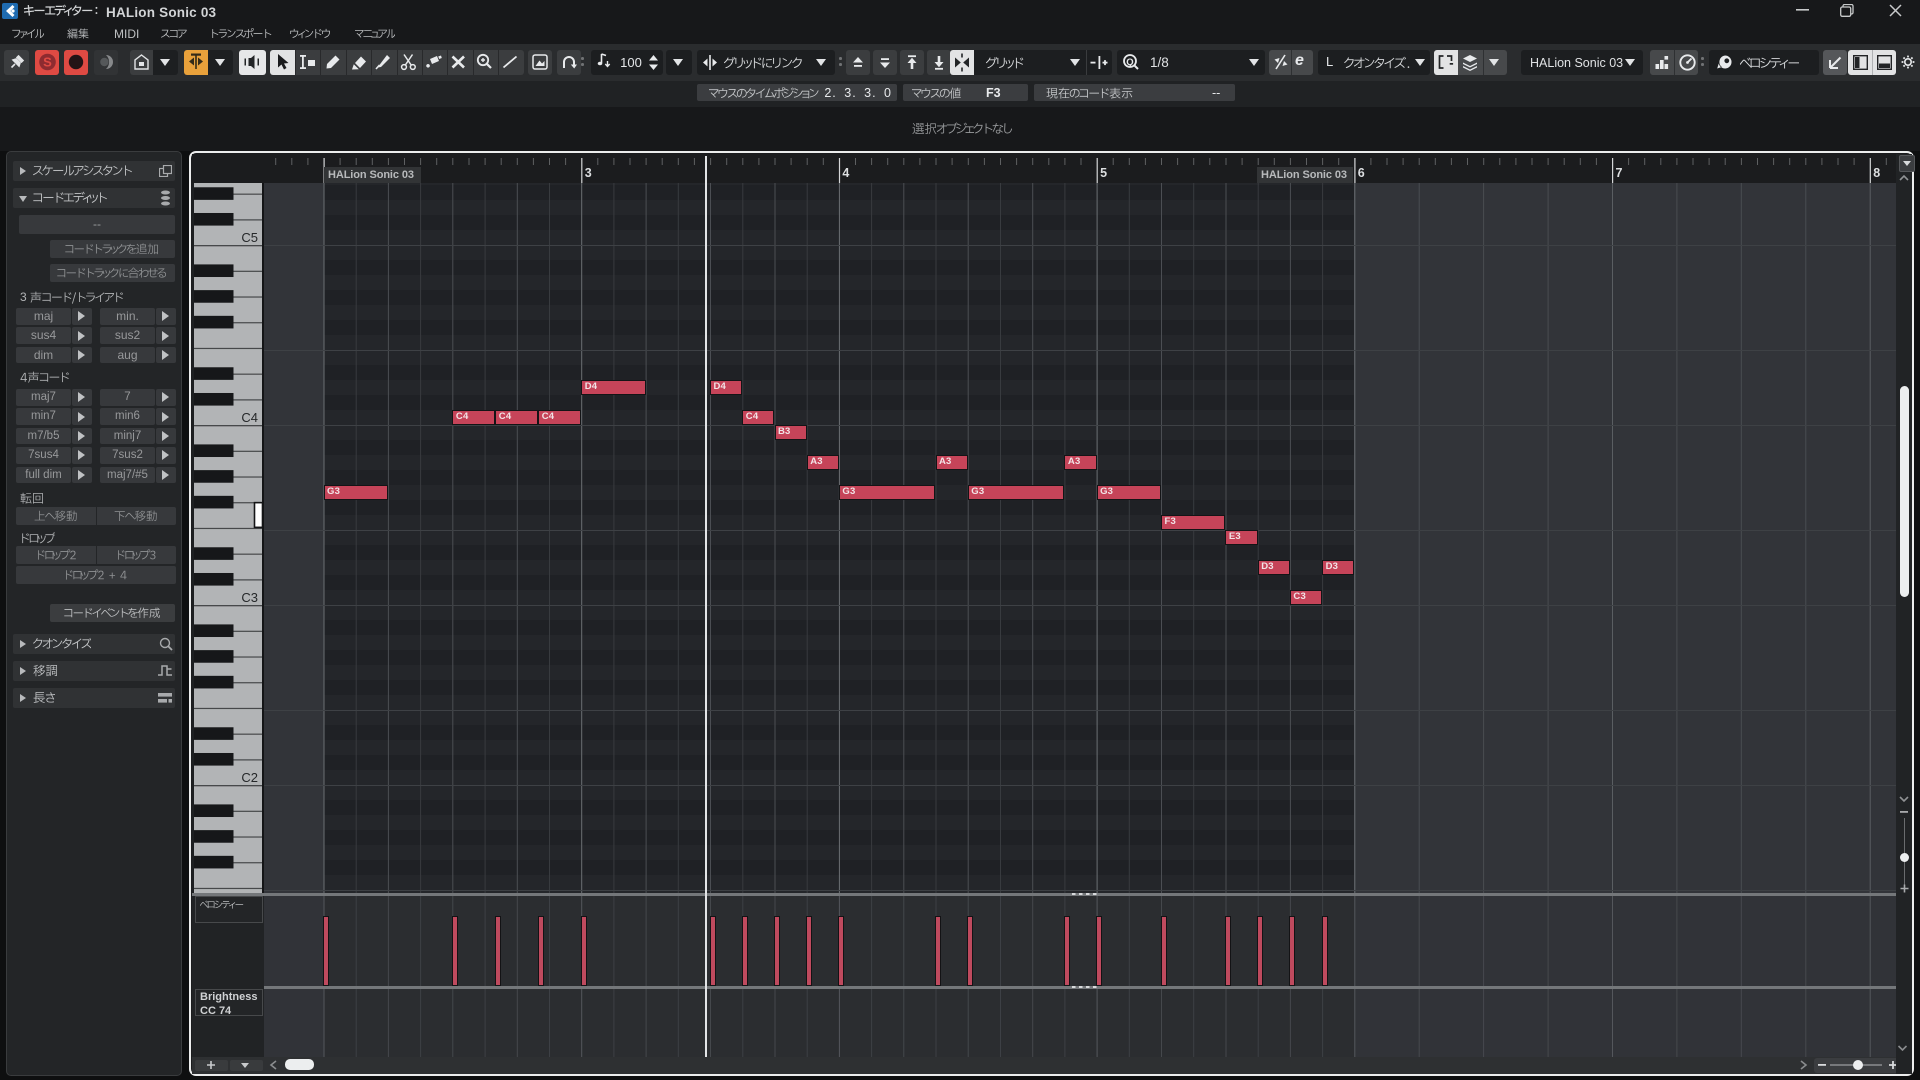  What do you see at coordinates (1129, 62) in the screenshot?
I see `svg-text: Q` at bounding box center [1129, 62].